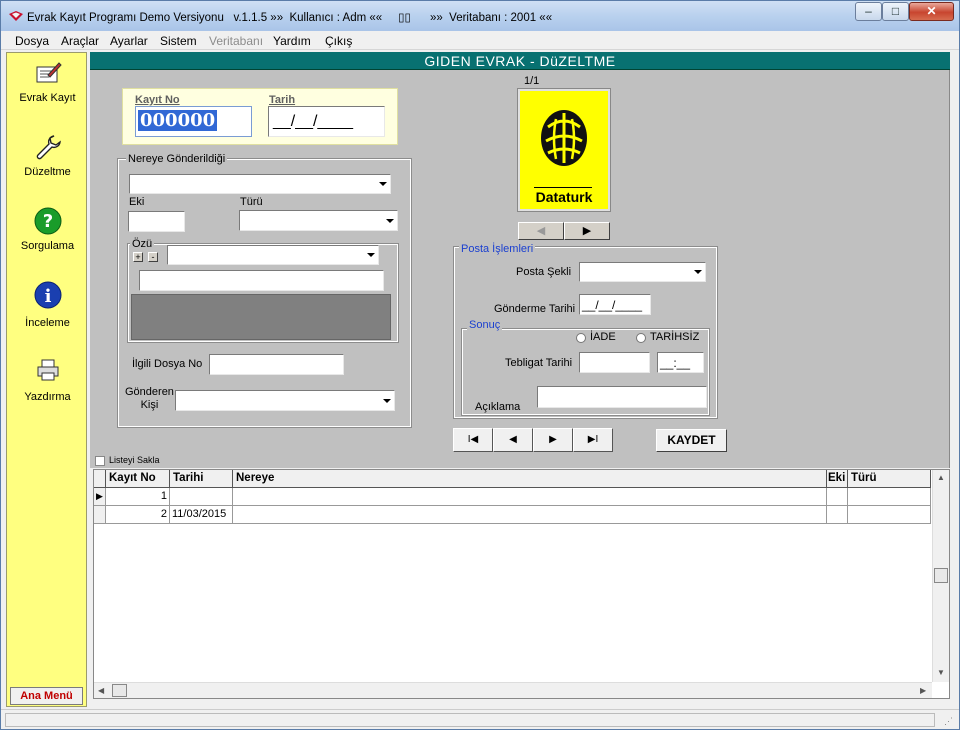  What do you see at coordinates (615, 304) in the screenshot?
I see `gonderme-tarihi-field: __/__/____` at bounding box center [615, 304].